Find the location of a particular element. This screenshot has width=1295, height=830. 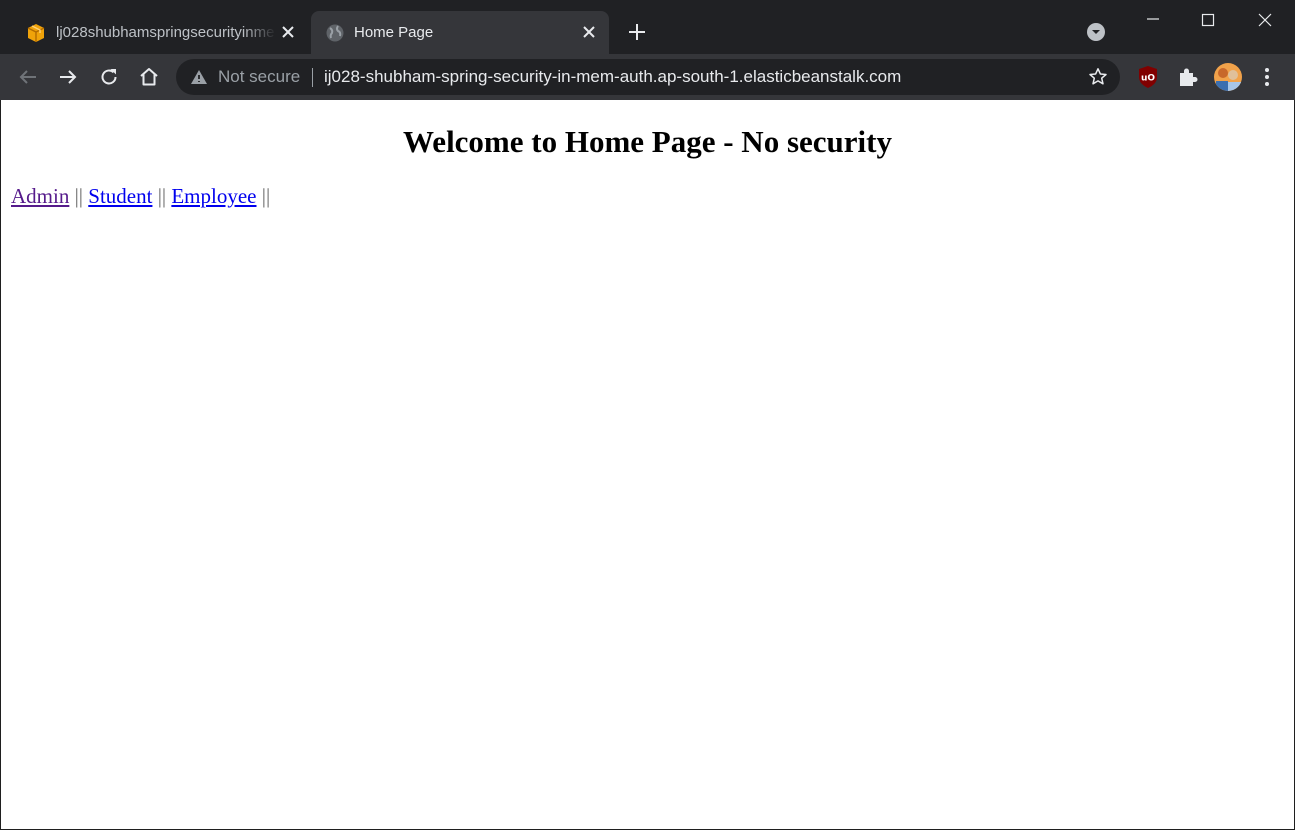

minimize-icon is located at coordinates (1153, 20).